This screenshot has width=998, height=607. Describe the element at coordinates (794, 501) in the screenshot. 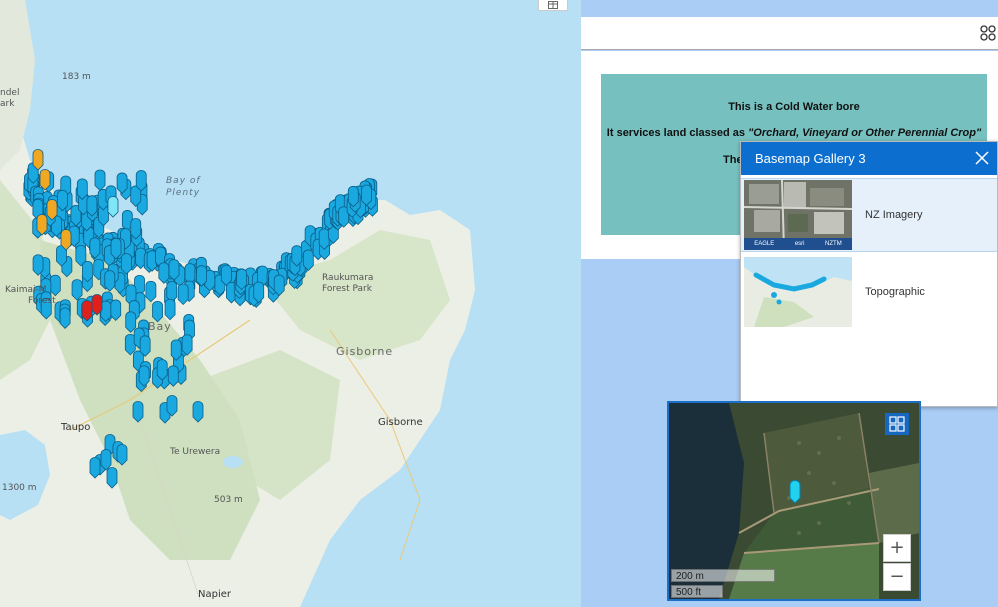

I see `overview-map: + − 200 m 500 ft` at that location.